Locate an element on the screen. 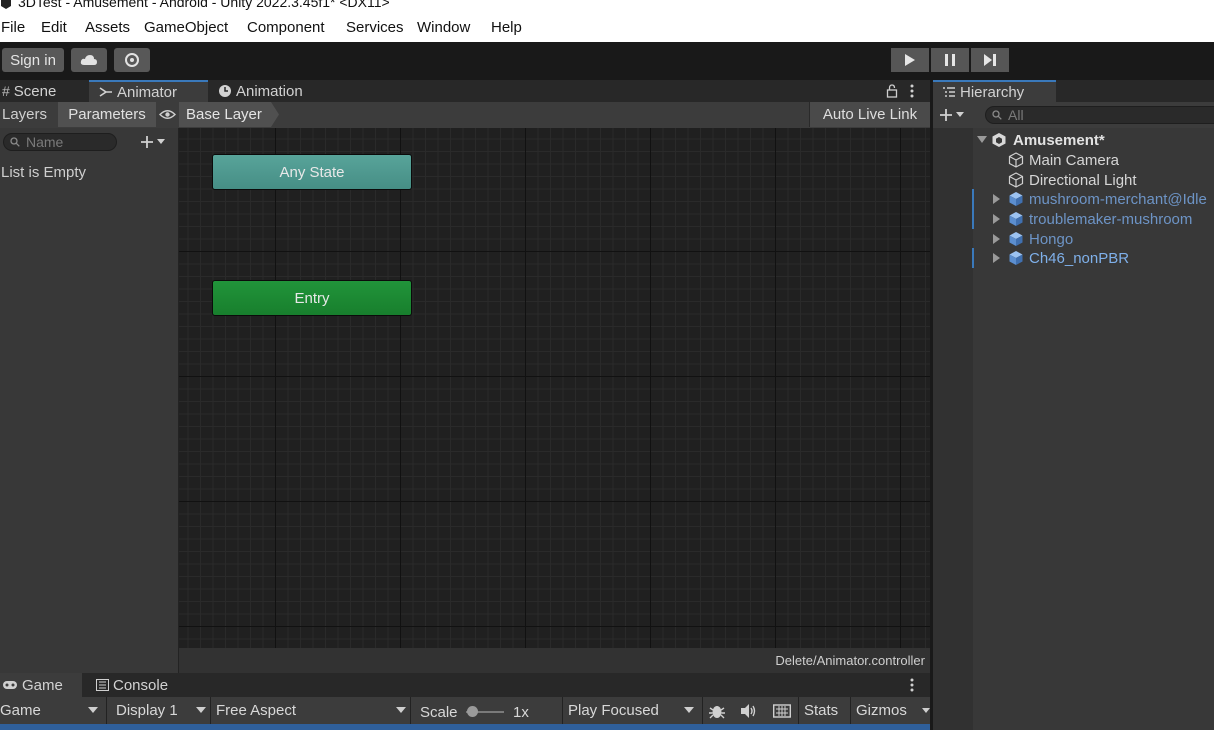  tab-hierarchy-label: Hierarchy is located at coordinates (992, 92).